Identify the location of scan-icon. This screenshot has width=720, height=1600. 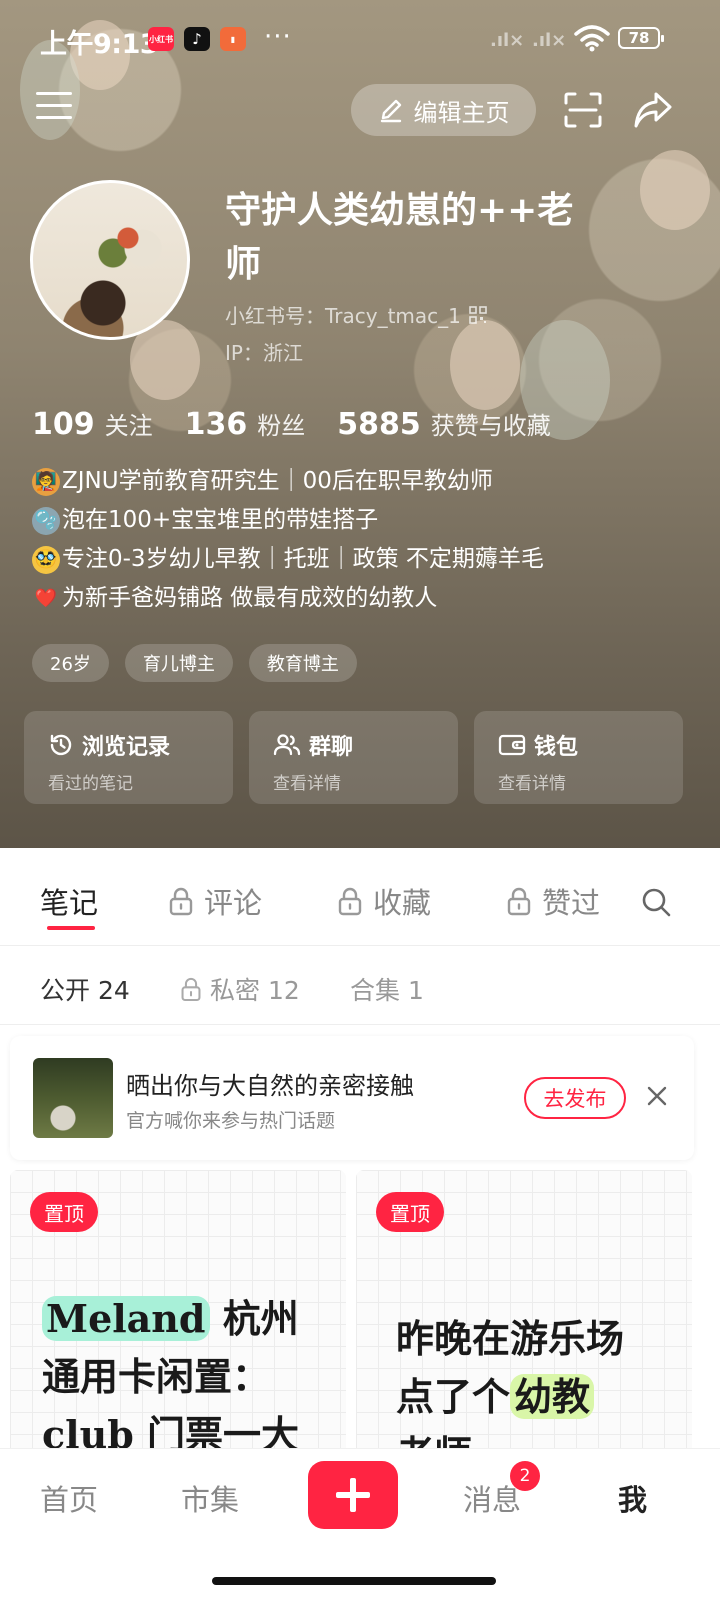
(583, 110).